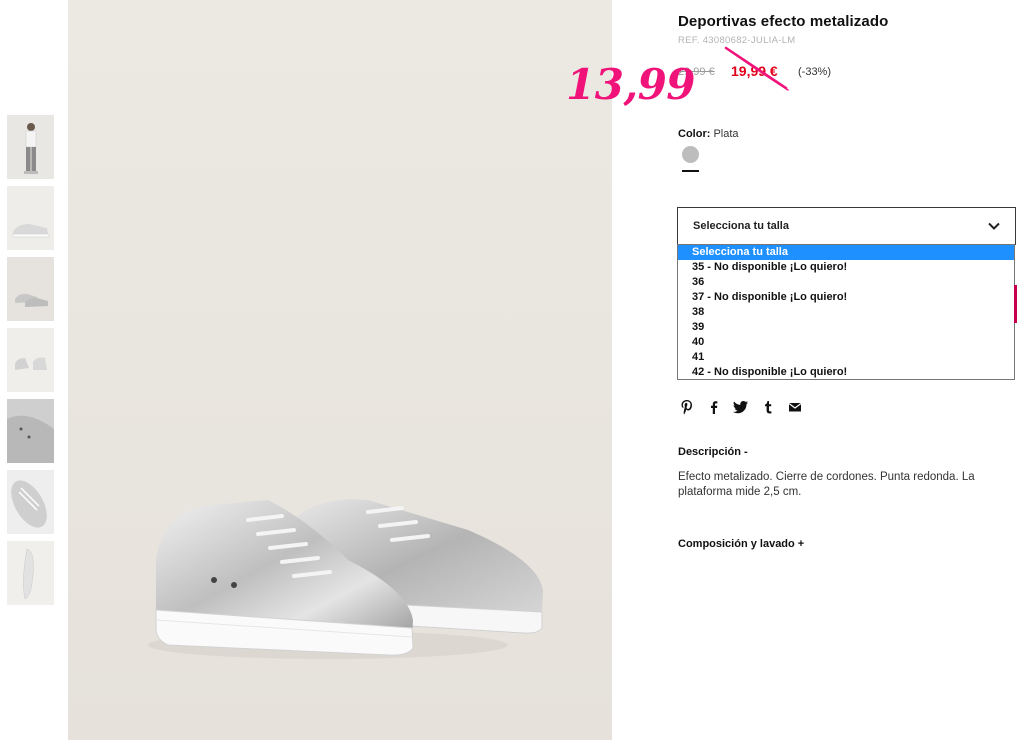  I want to click on color-label: Color: Plata, so click(708, 134).